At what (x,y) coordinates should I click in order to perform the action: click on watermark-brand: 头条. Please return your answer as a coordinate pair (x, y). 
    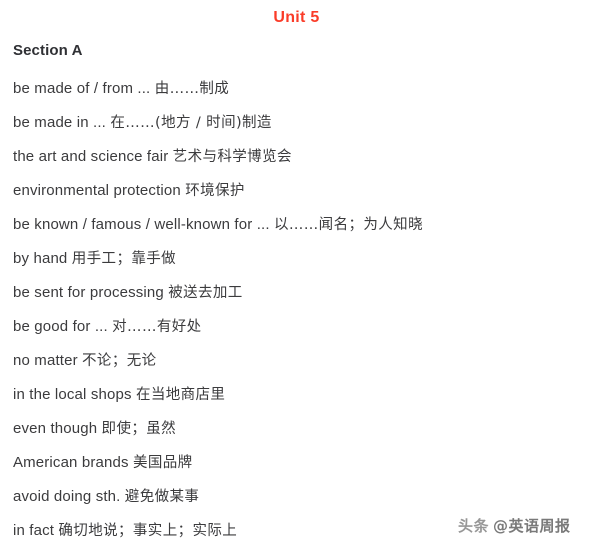
    Looking at the image, I should click on (474, 526).